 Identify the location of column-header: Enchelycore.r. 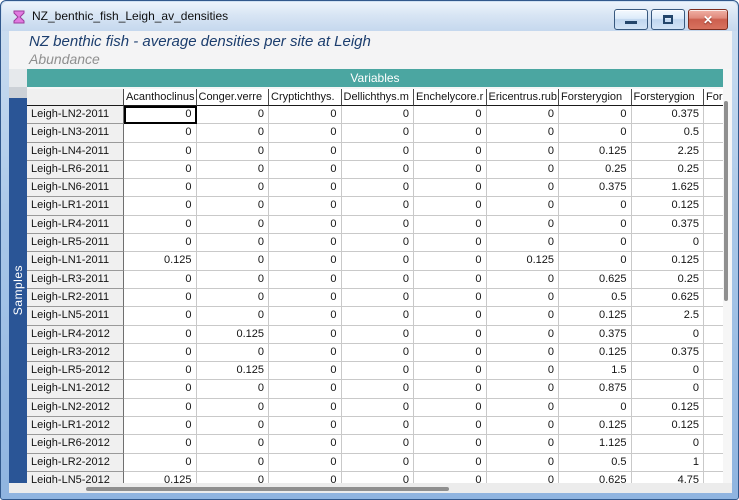
(450, 97).